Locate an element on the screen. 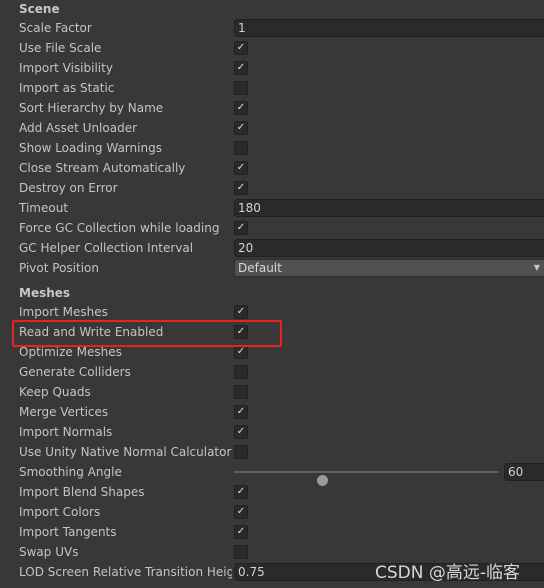 This screenshot has width=544, height=588. import-meshes-checkbox: ✓ is located at coordinates (241, 312).